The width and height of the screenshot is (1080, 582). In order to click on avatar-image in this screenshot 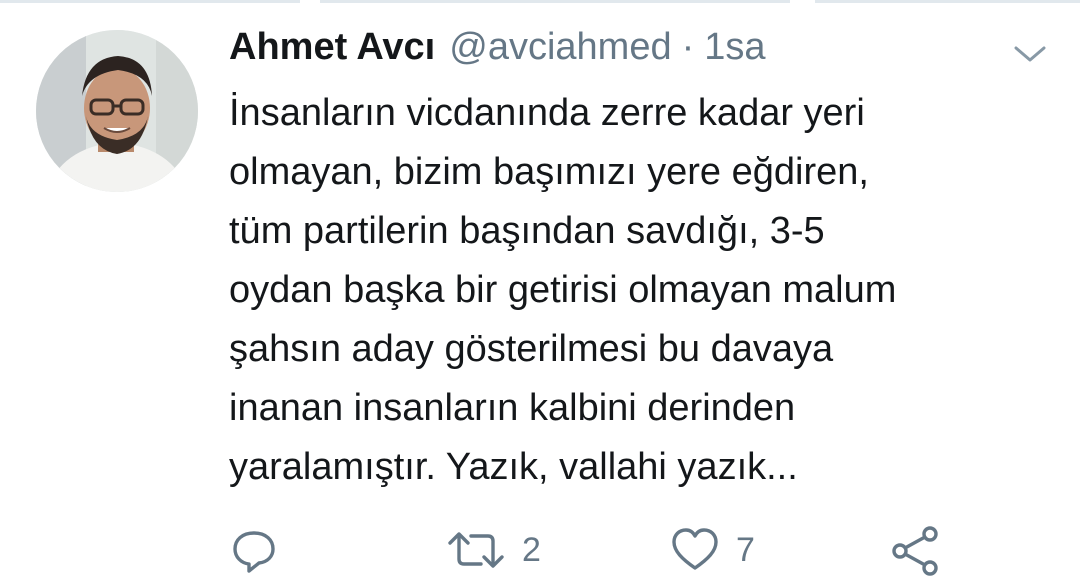, I will do `click(117, 111)`.